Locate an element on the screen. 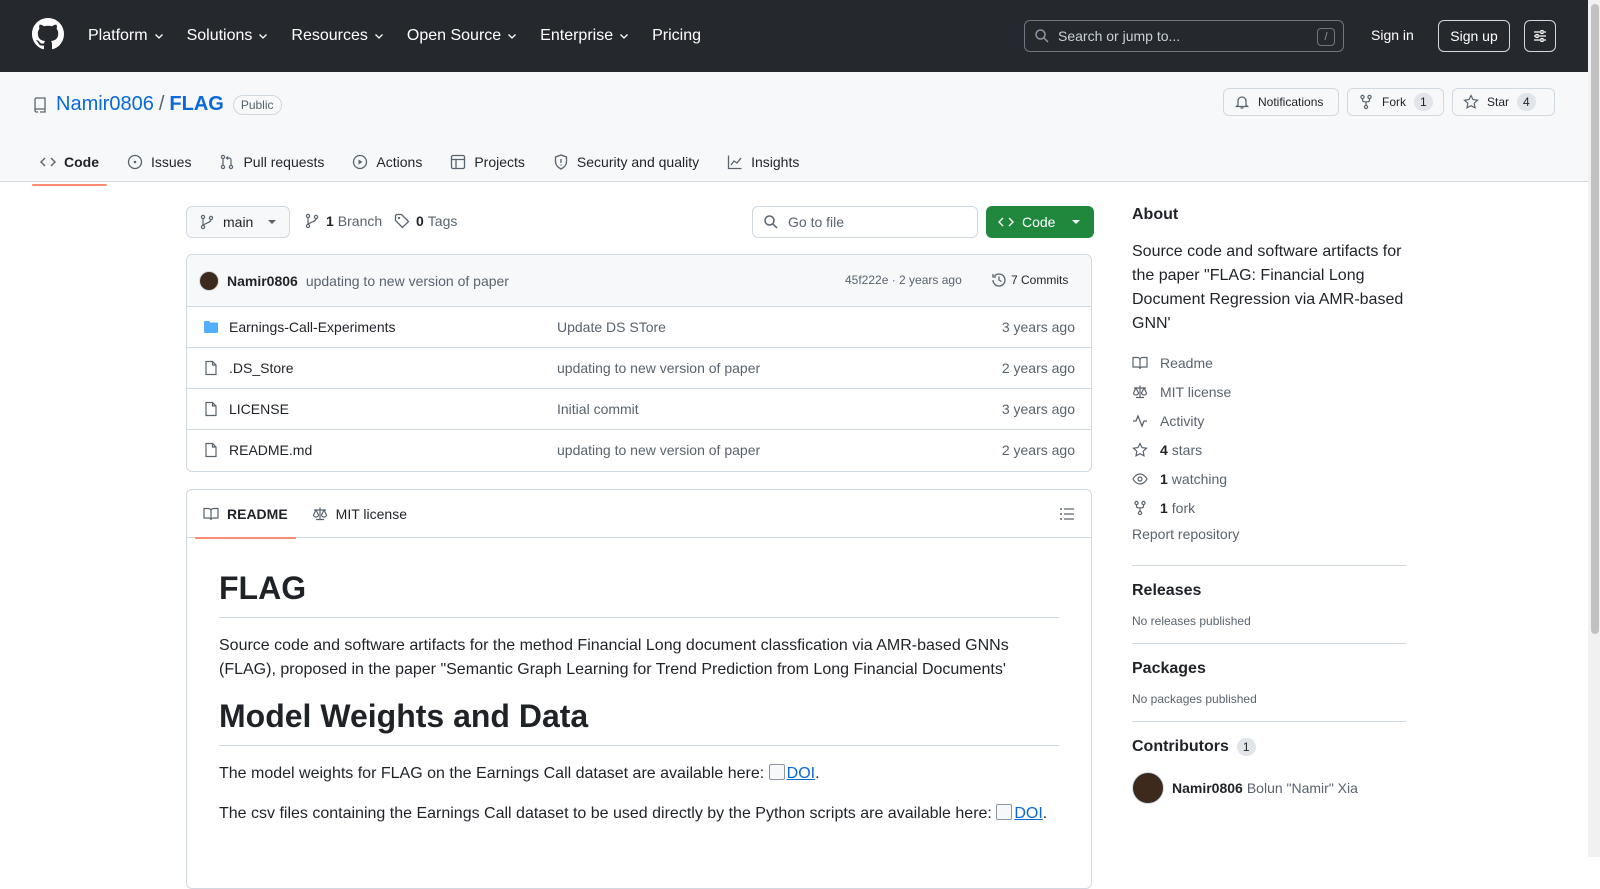 The width and height of the screenshot is (1600, 889). file-name: LICENSE is located at coordinates (259, 409).